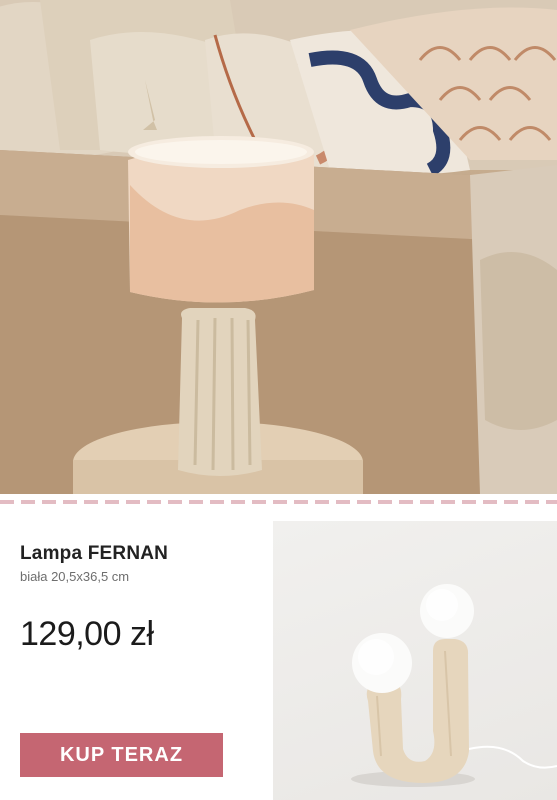  What do you see at coordinates (278, 502) in the screenshot?
I see `dashed-divider` at bounding box center [278, 502].